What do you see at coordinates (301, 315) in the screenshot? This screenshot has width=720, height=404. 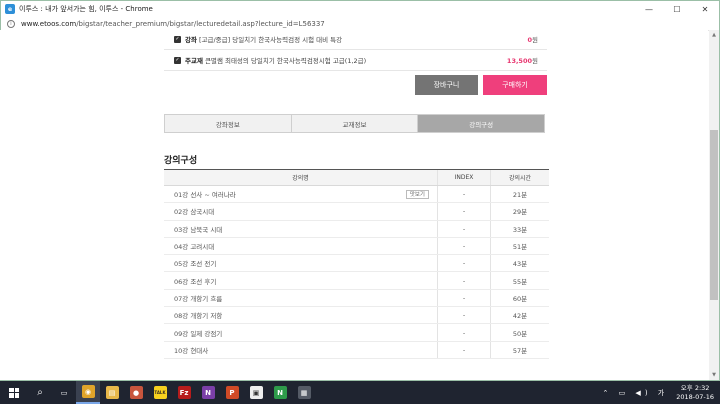 I see `lecture-title: 08강 개항기 저항` at bounding box center [301, 315].